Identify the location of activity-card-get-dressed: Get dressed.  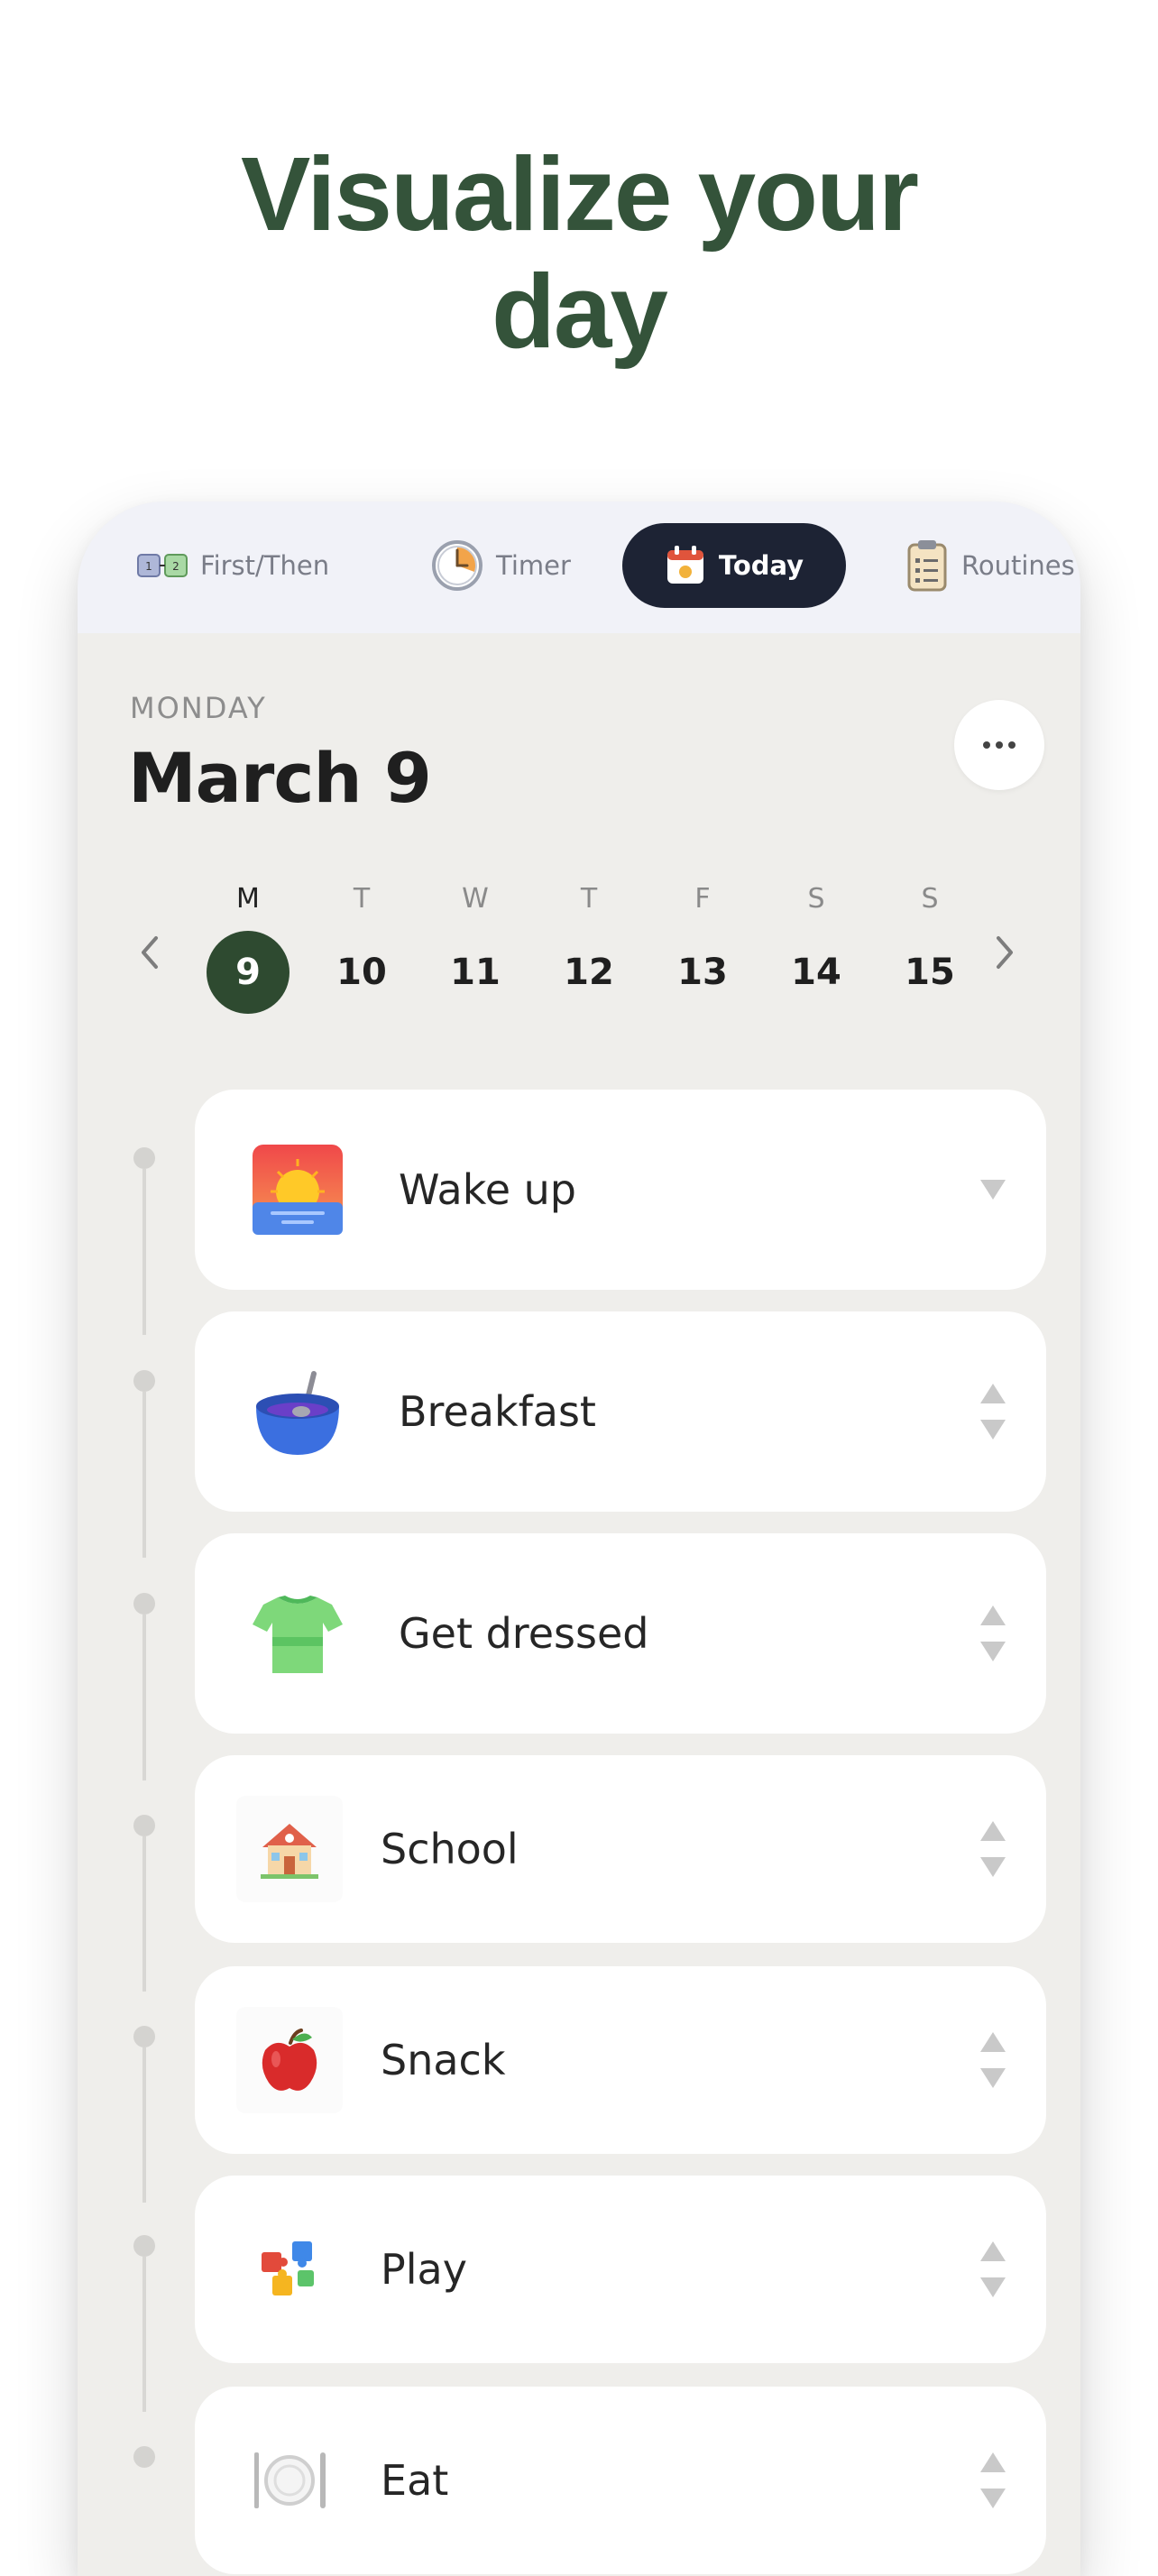
(620, 1633).